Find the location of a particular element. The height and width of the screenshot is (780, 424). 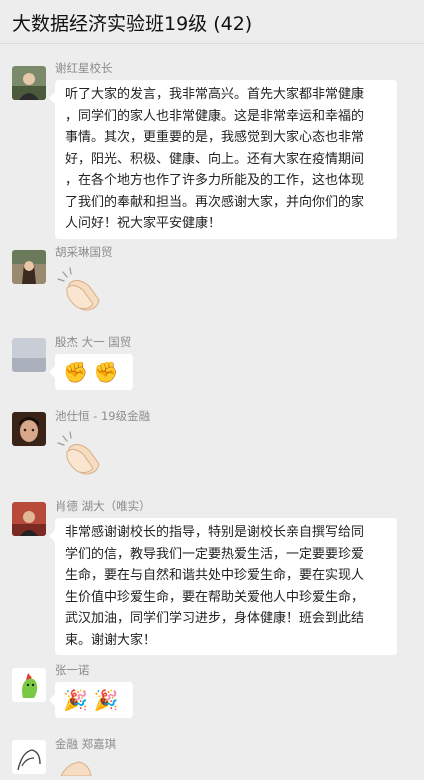

chat-message: 金融 郑嘉琪 is located at coordinates (212, 754).